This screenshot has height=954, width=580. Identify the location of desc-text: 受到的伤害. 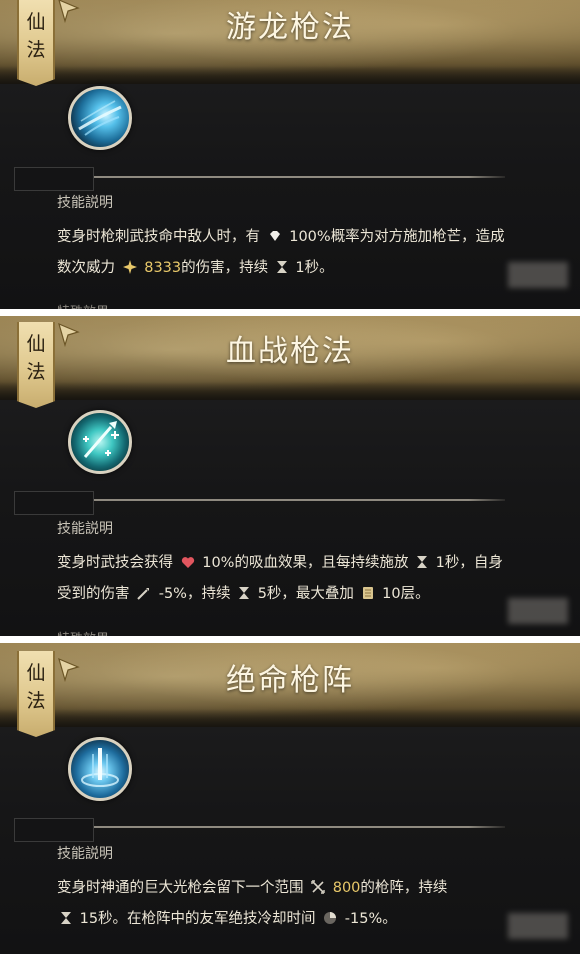
(93, 594).